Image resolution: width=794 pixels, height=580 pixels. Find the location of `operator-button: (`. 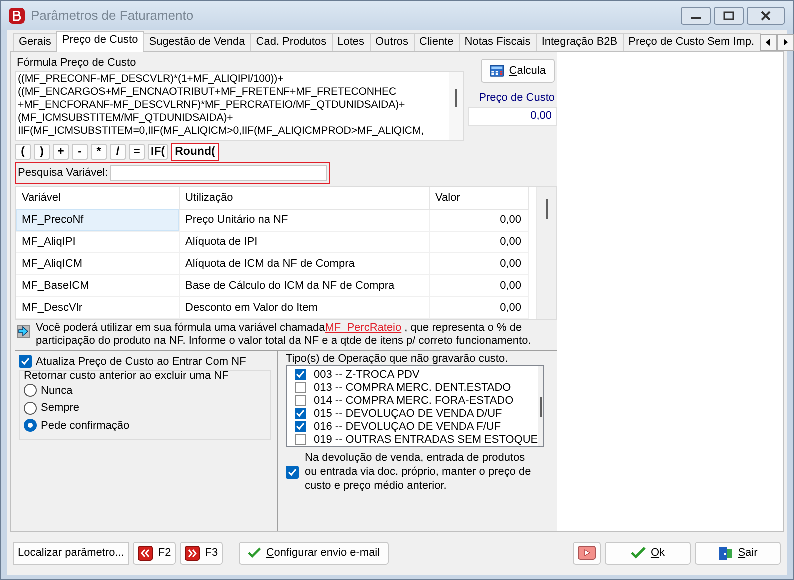

operator-button: ( is located at coordinates (23, 152).